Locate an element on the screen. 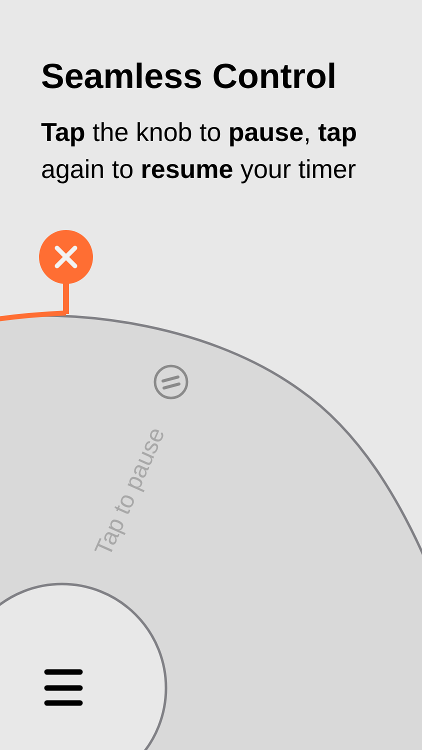 Image resolution: width=422 pixels, height=750 pixels. description: Tap the knob to pause, tap again to resume your timer is located at coordinates (199, 151).